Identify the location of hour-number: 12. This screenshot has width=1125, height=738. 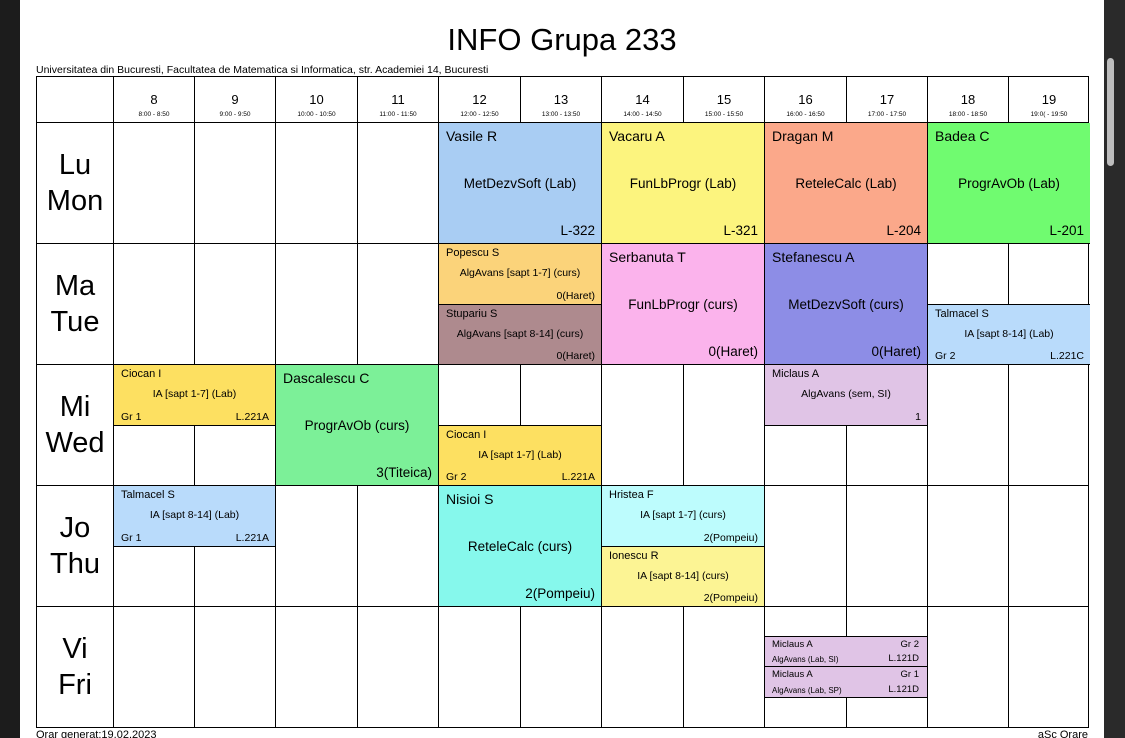
(479, 99).